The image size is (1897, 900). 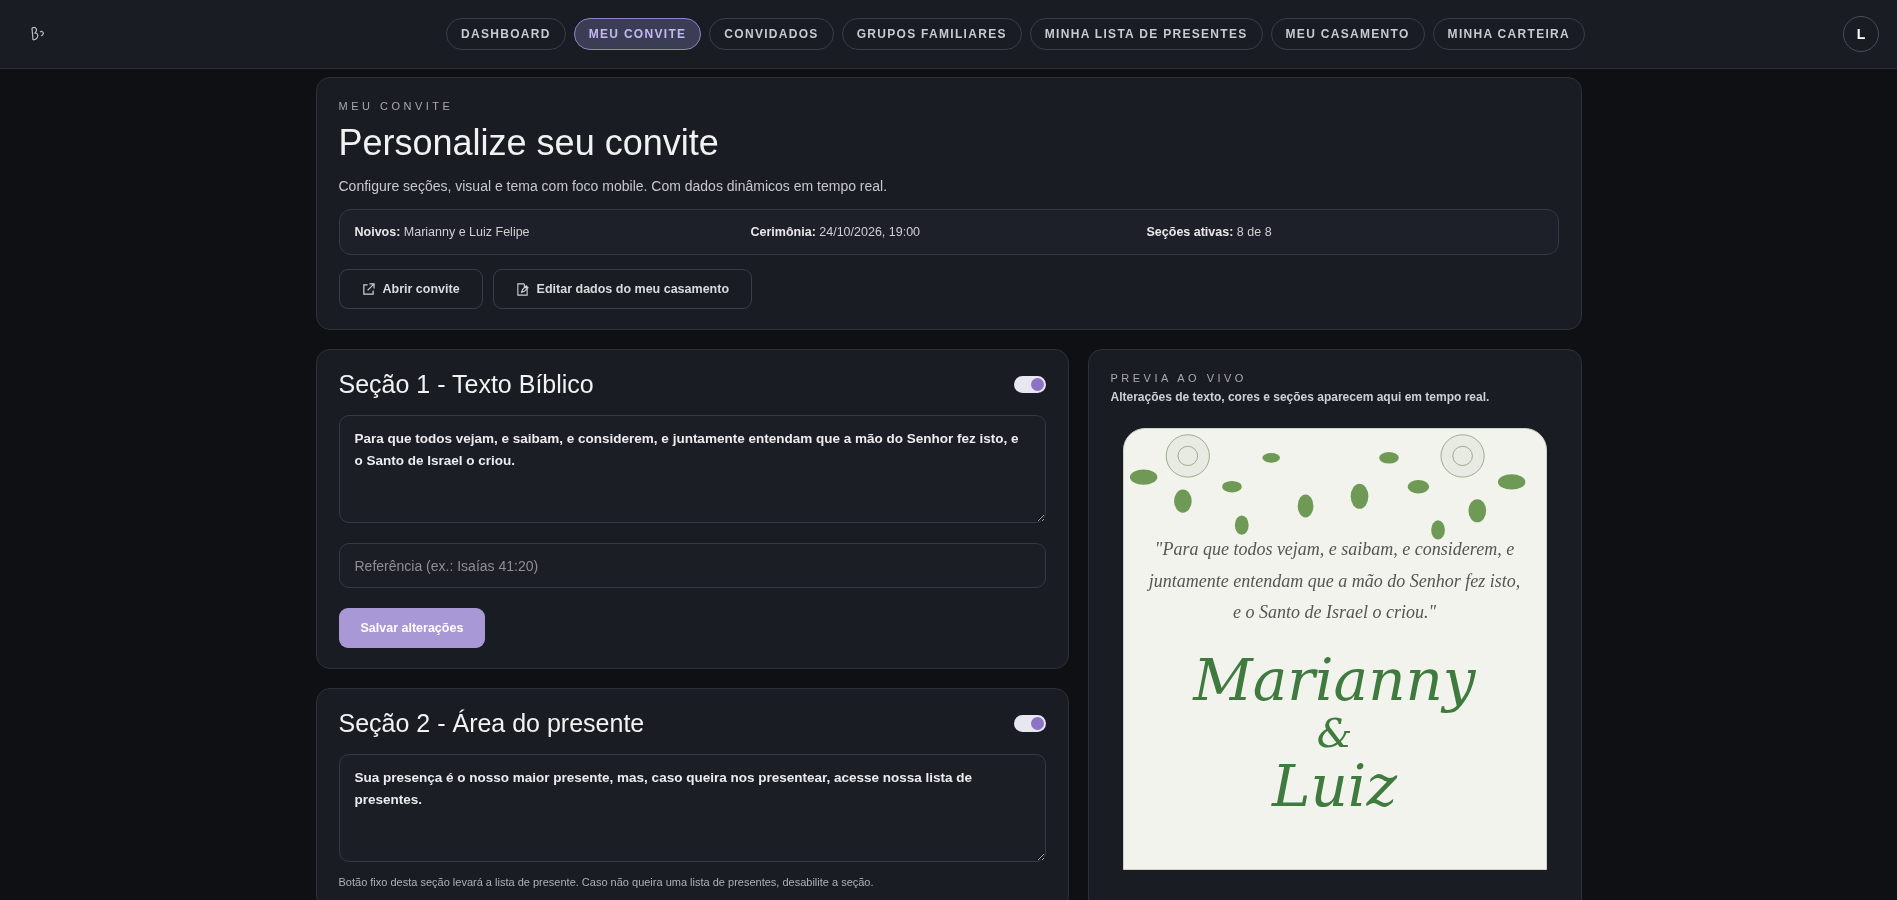 I want to click on page-subtitle: Configure seções, visual e tema com foco mobile. Com dados dinâmicos em tempo real., so click(x=613, y=186).